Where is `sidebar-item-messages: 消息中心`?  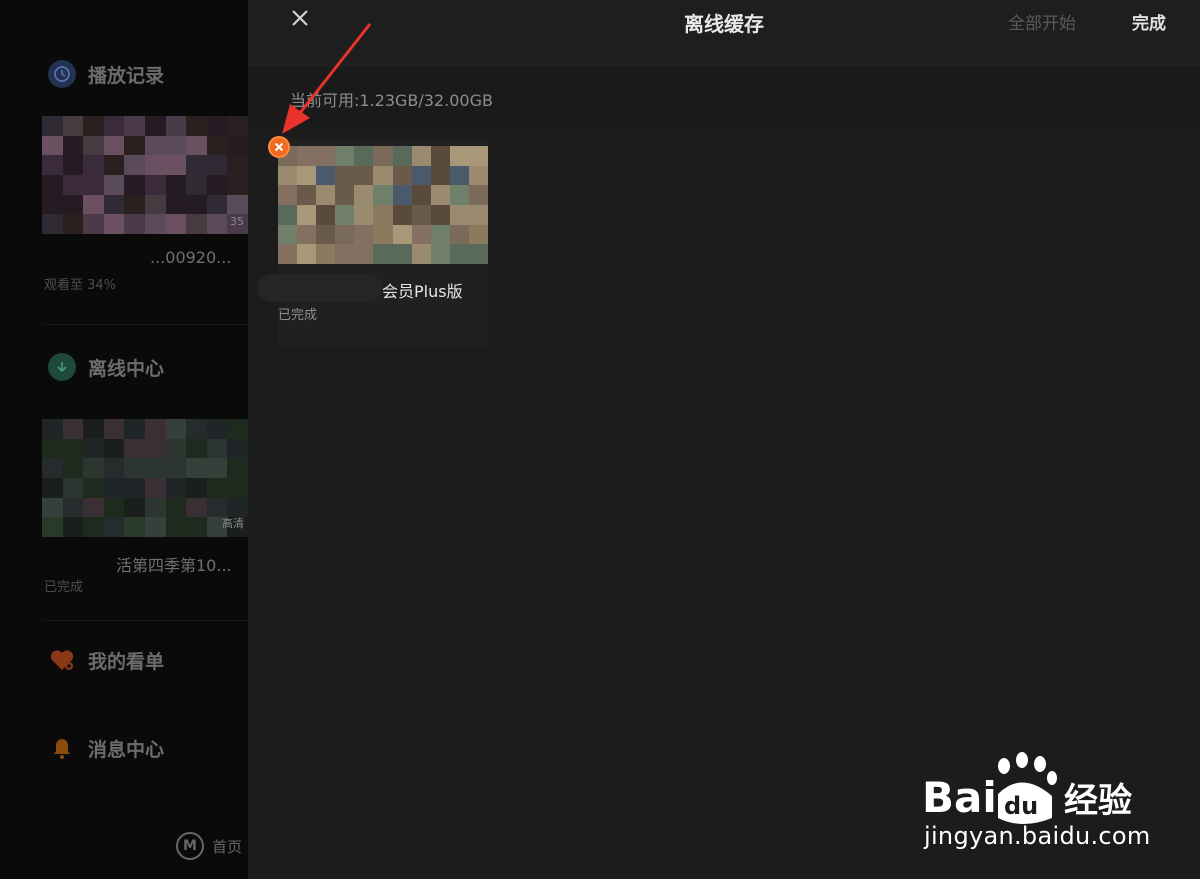
sidebar-item-messages: 消息中心 is located at coordinates (106, 748).